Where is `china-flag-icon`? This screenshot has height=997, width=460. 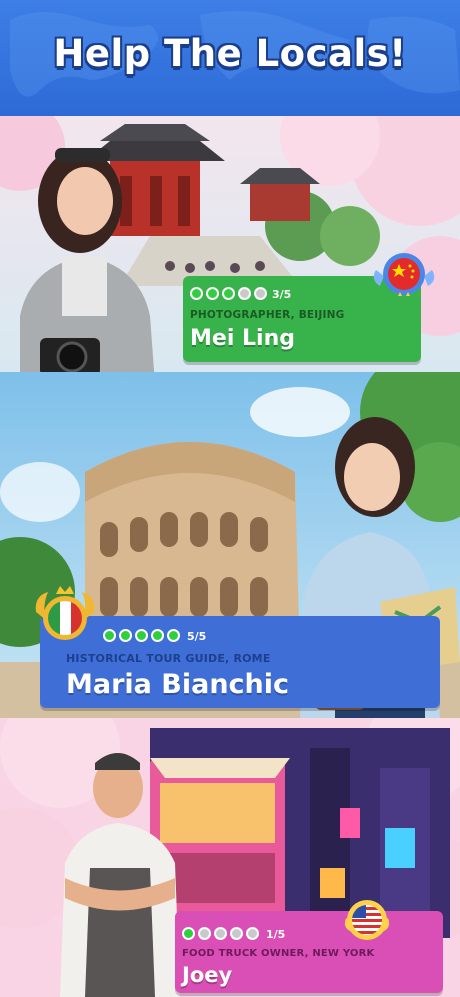
china-flag-icon is located at coordinates (404, 274).